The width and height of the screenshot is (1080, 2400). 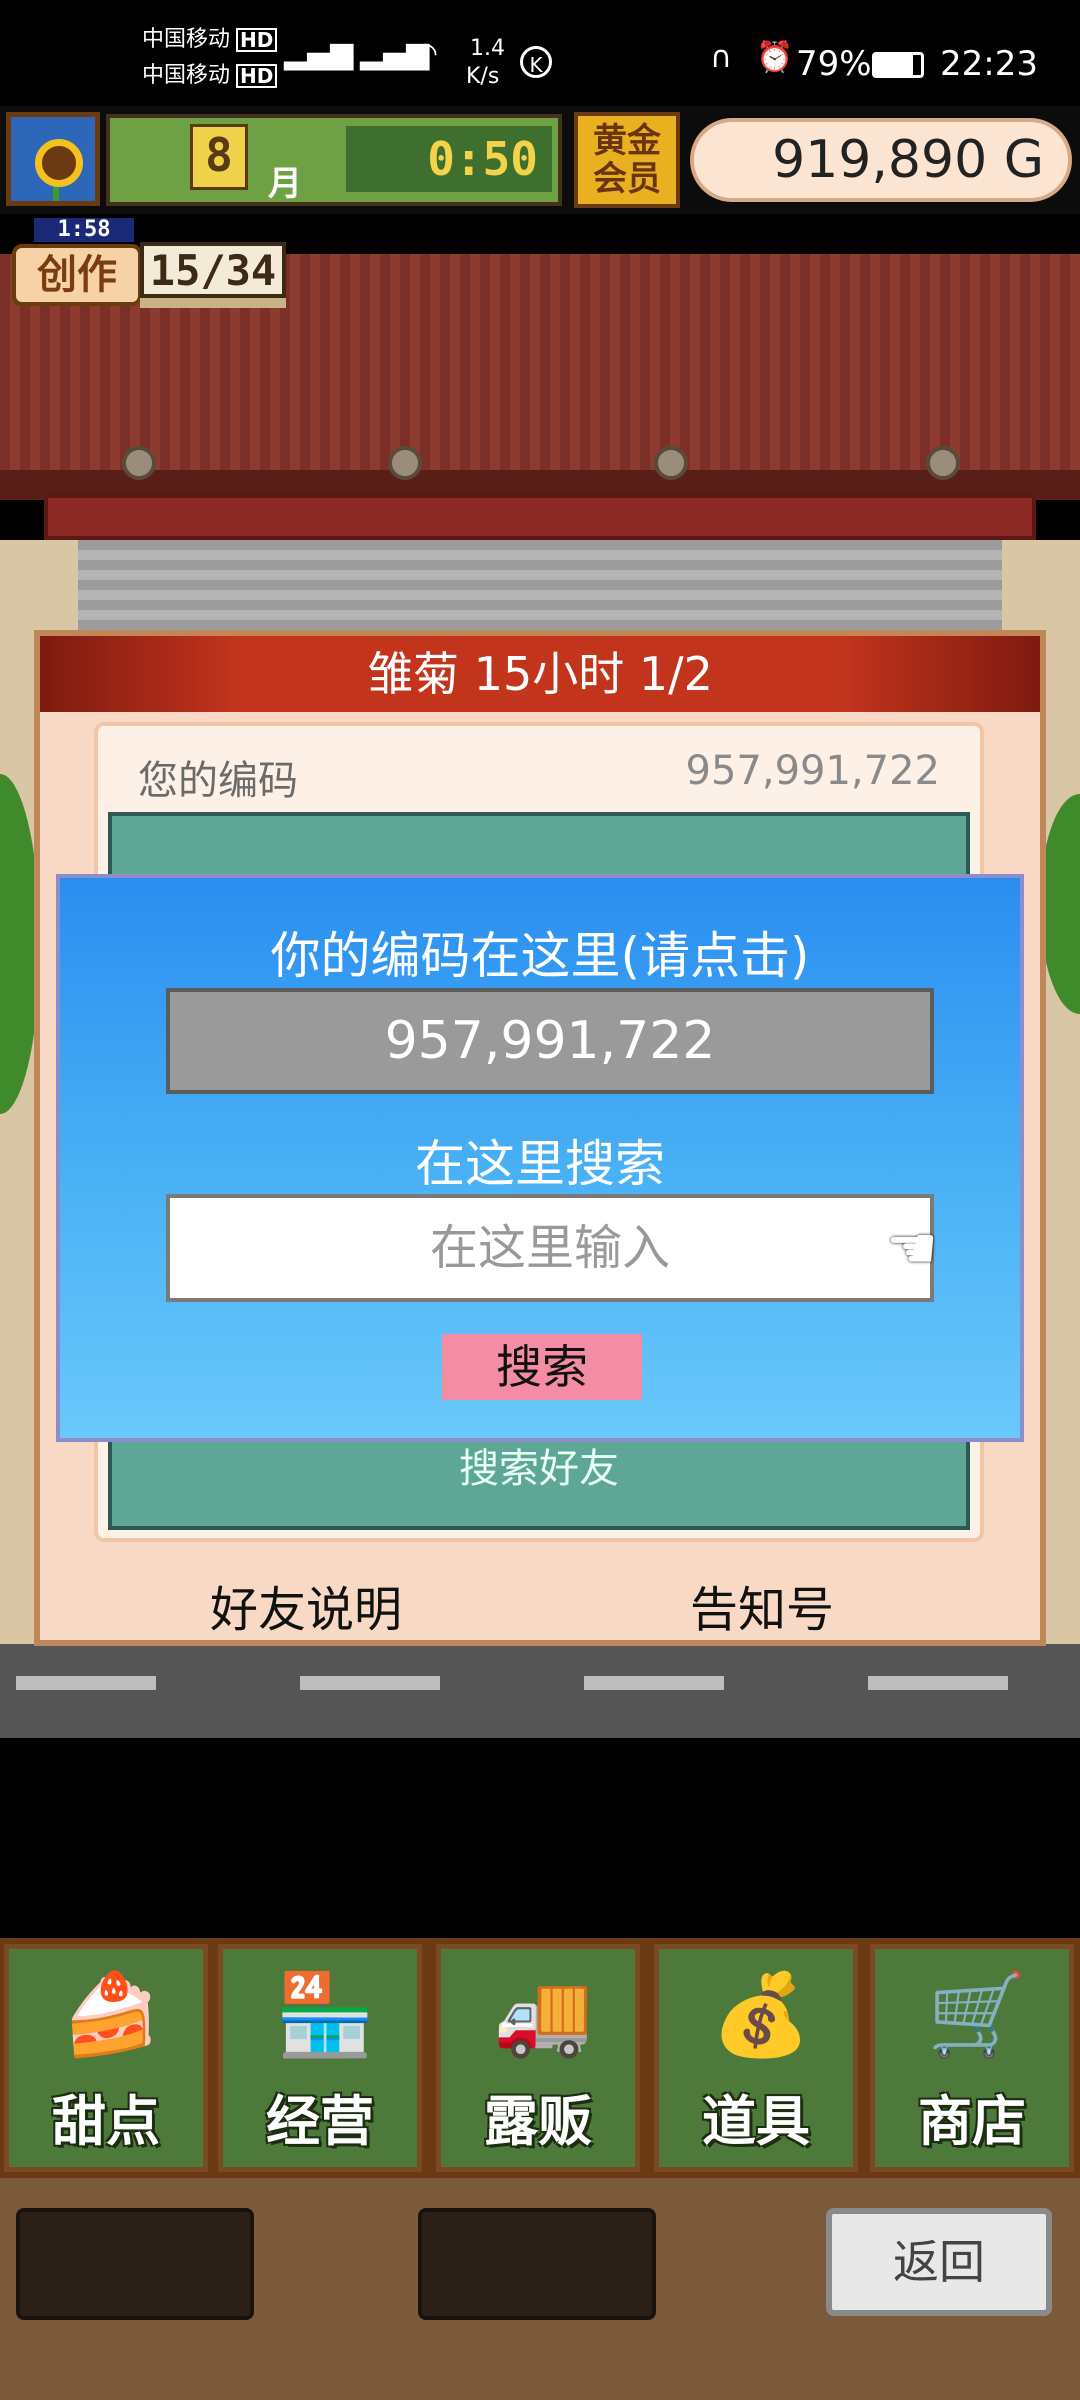 I want to click on main-menu: 🍰 甜点 🏪 经营 🚚 露贩 💰 道具 🛒 商店, so click(x=540, y=2058).